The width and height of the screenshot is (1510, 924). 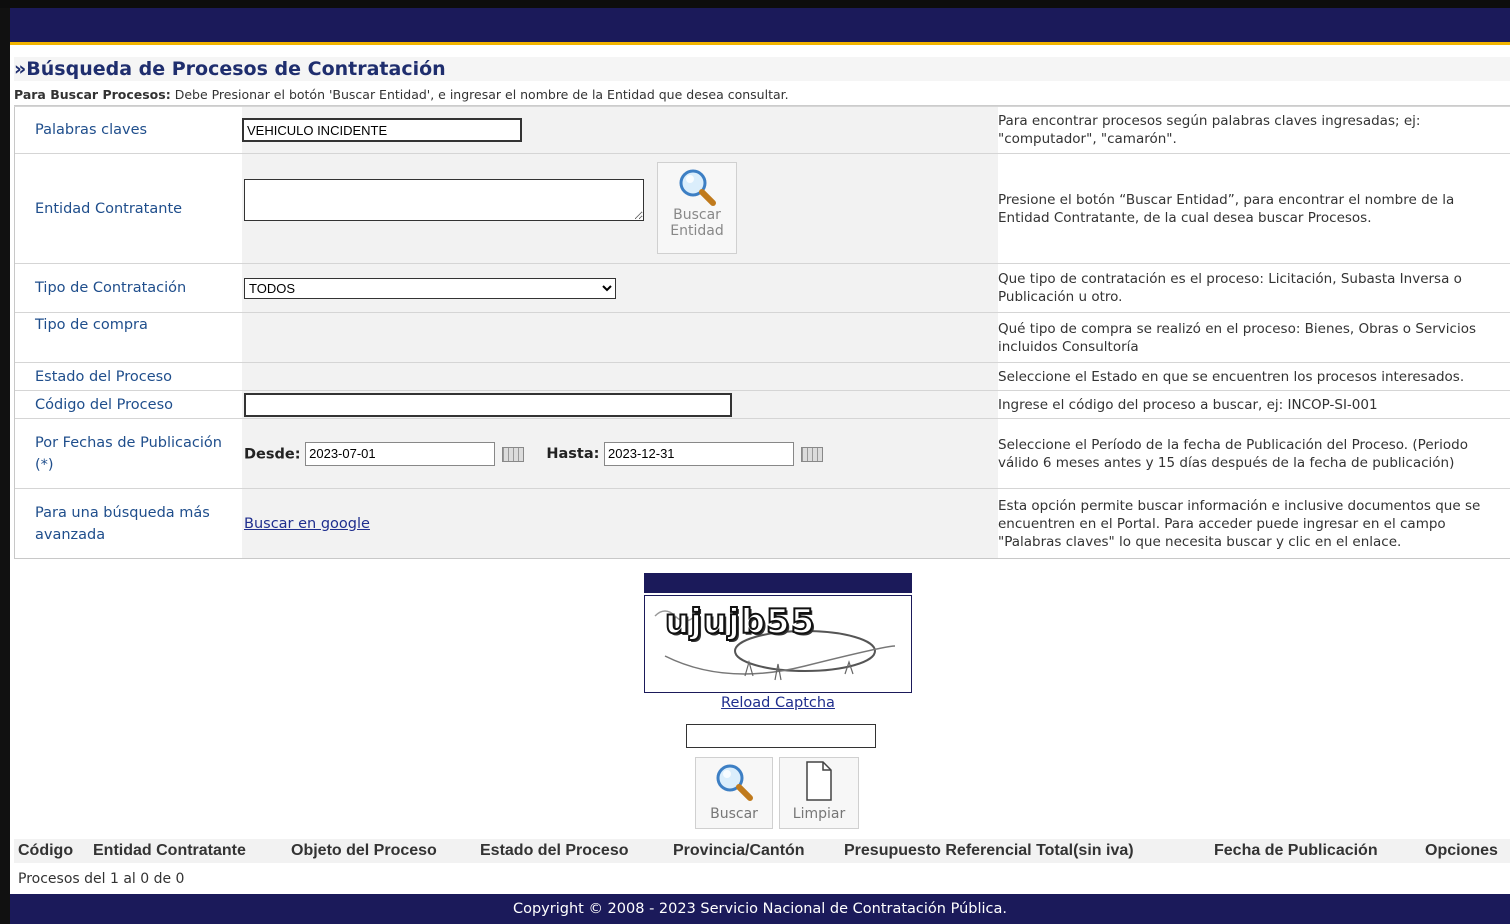 I want to click on column-header: Objeto del Proceso, so click(x=364, y=851).